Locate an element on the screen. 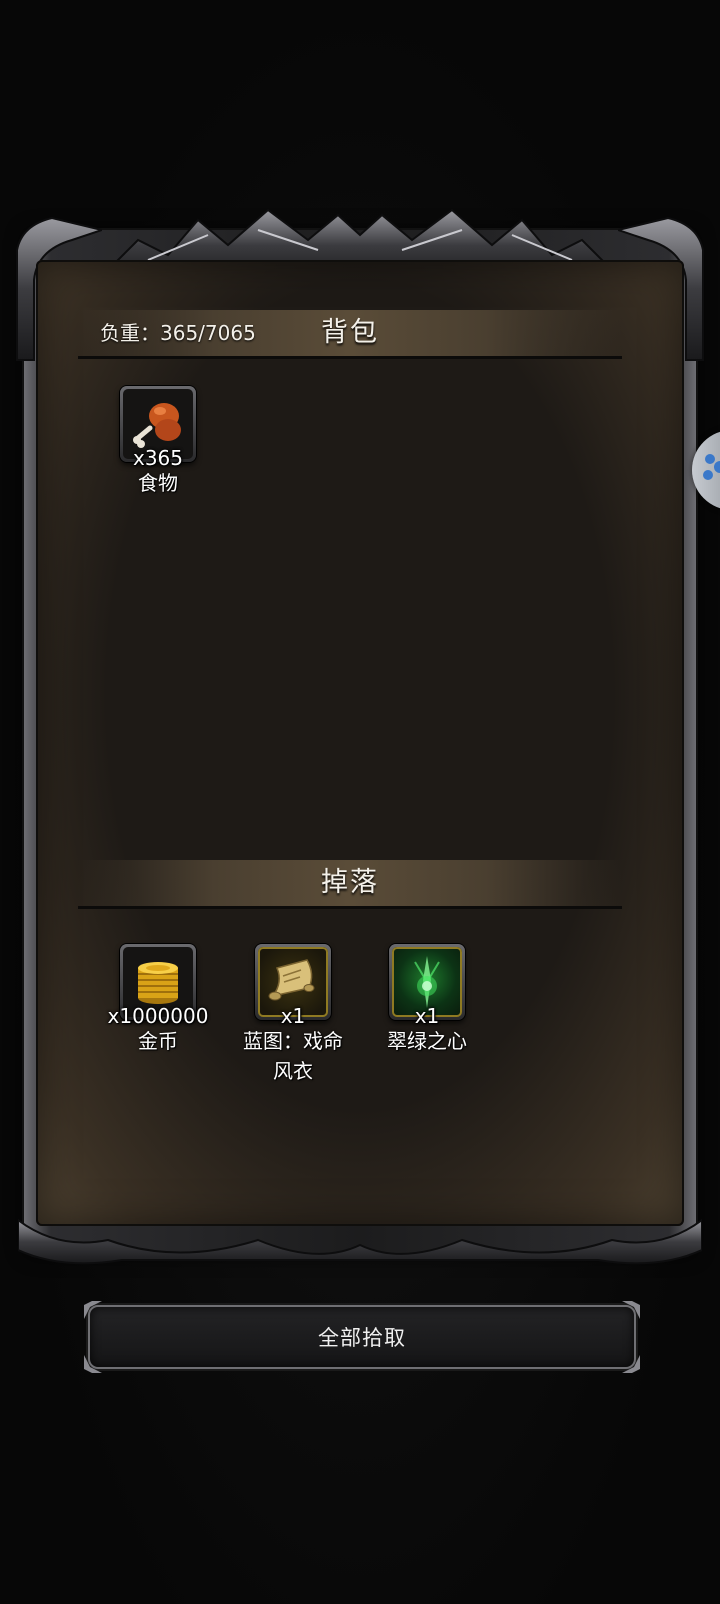 This screenshot has height=1604, width=720. item-quantity: x1000000 is located at coordinates (158, 1016).